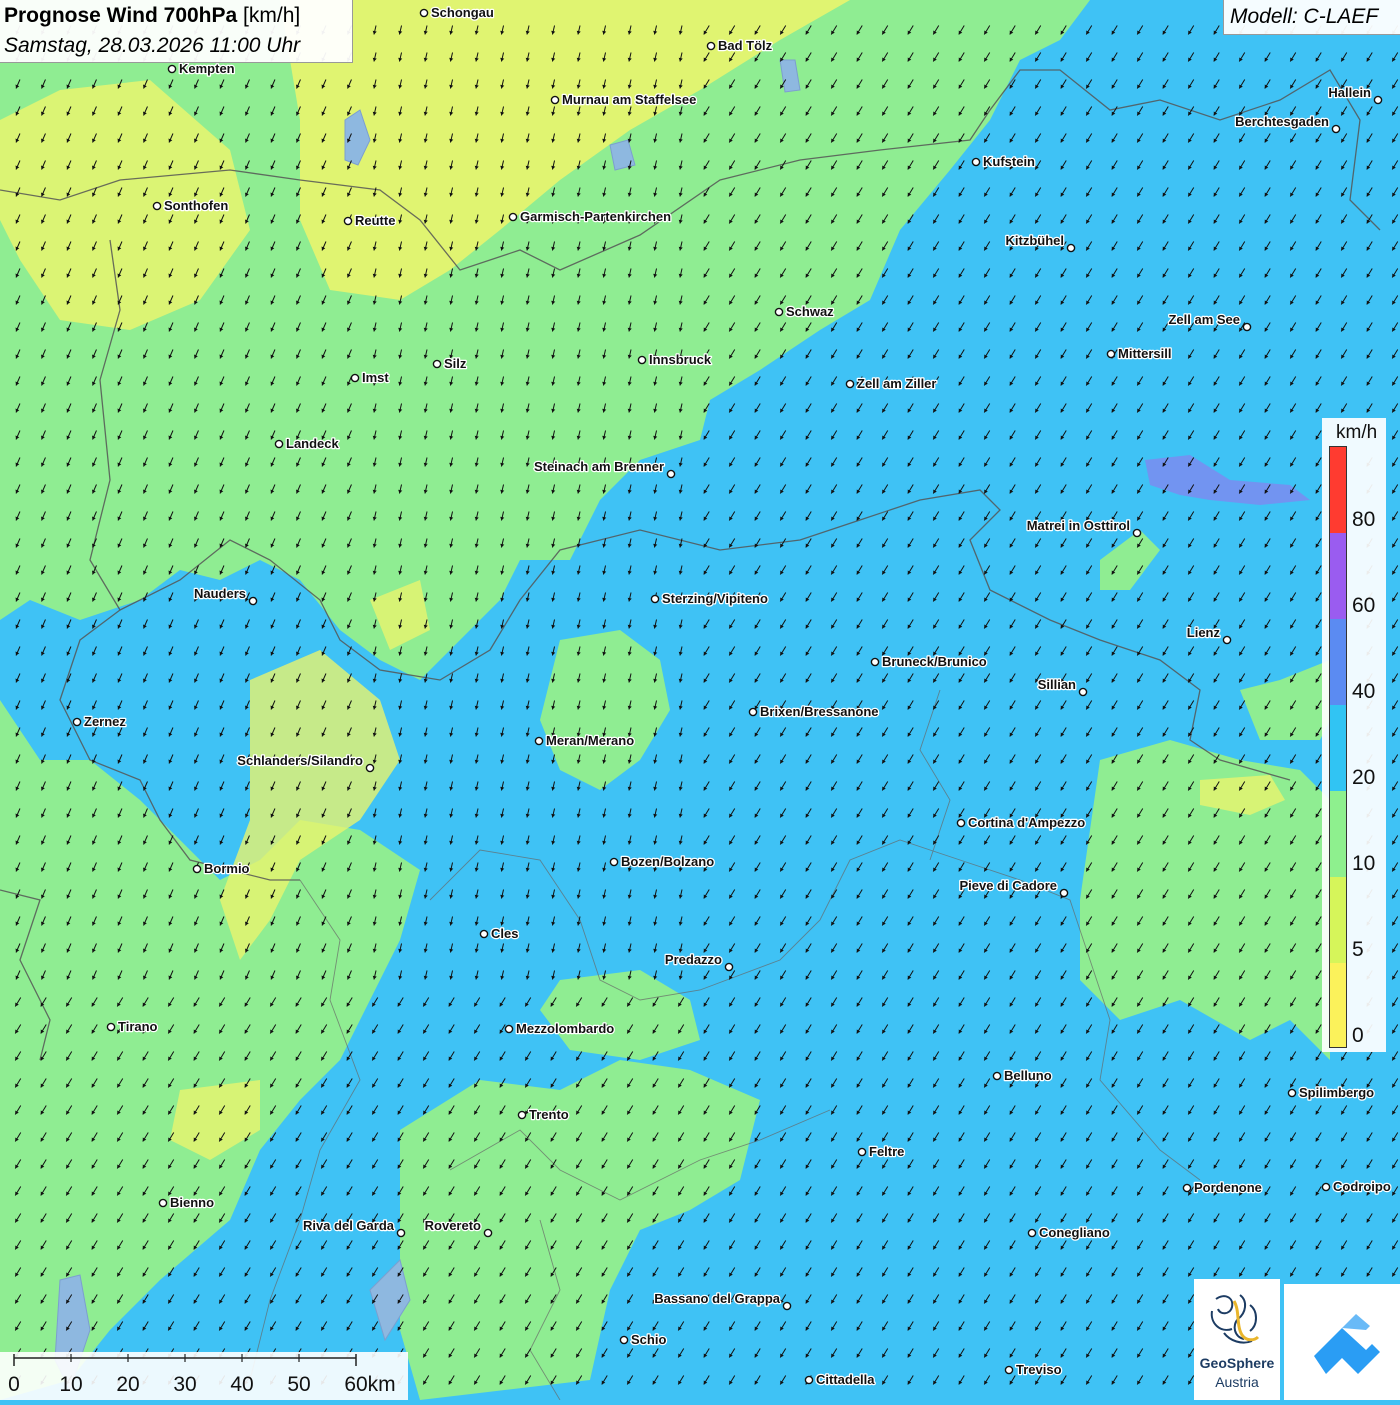  What do you see at coordinates (349, 1225) in the screenshot?
I see `place-label: Riva del Garda` at bounding box center [349, 1225].